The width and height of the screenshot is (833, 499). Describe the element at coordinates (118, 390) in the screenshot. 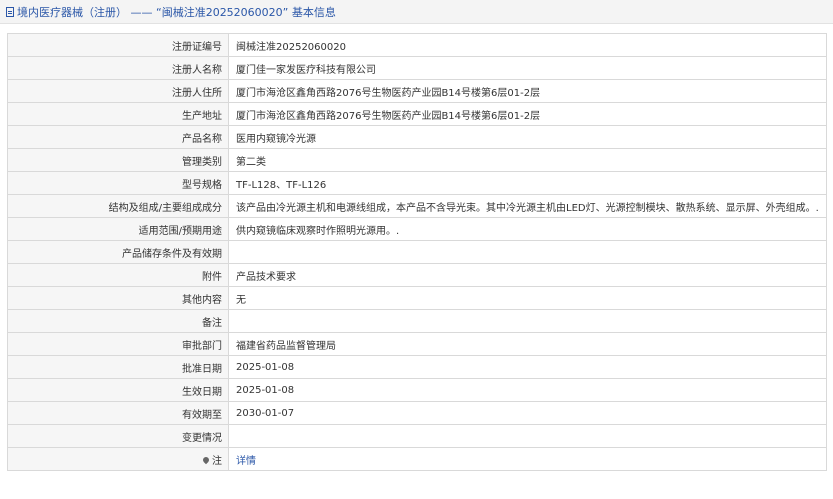

I see `row-label: 生效日期` at that location.